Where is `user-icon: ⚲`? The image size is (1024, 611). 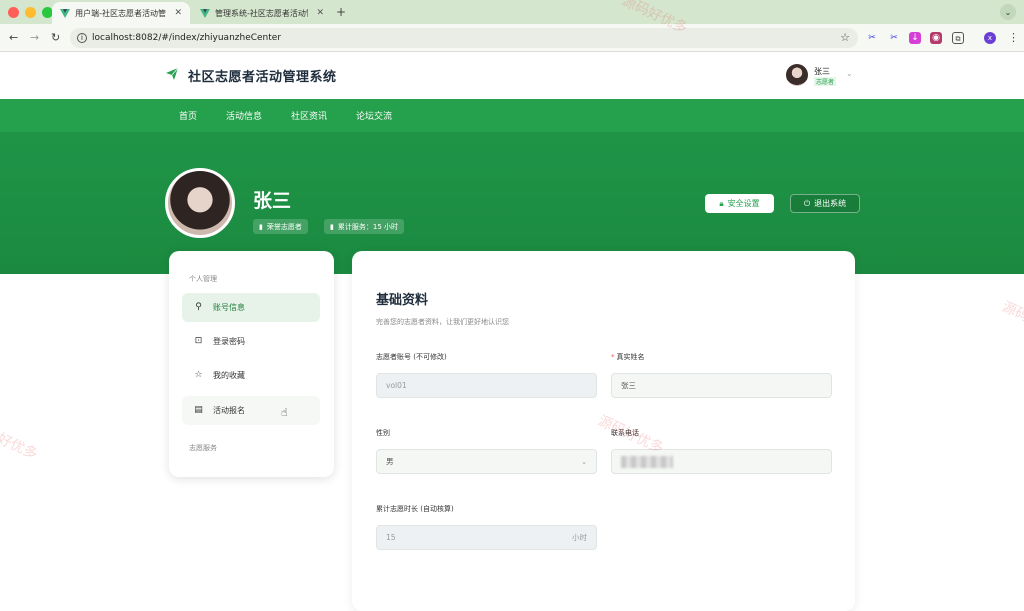
user-icon: ⚲ is located at coordinates (198, 307).